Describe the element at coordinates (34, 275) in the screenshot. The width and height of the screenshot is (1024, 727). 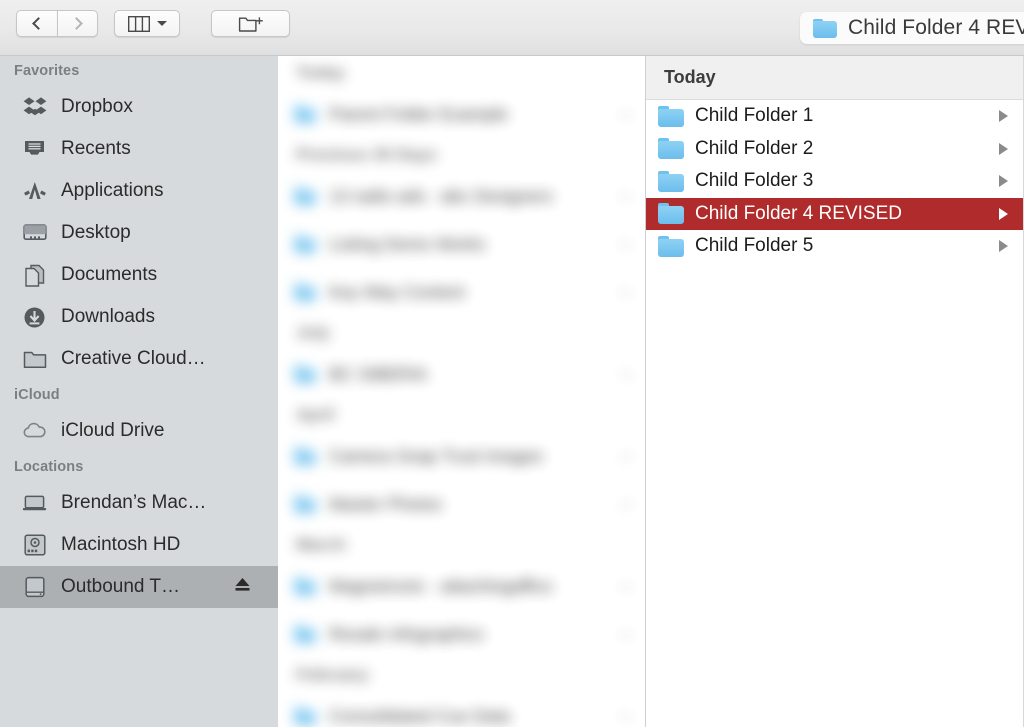
I see `documents-icon` at that location.